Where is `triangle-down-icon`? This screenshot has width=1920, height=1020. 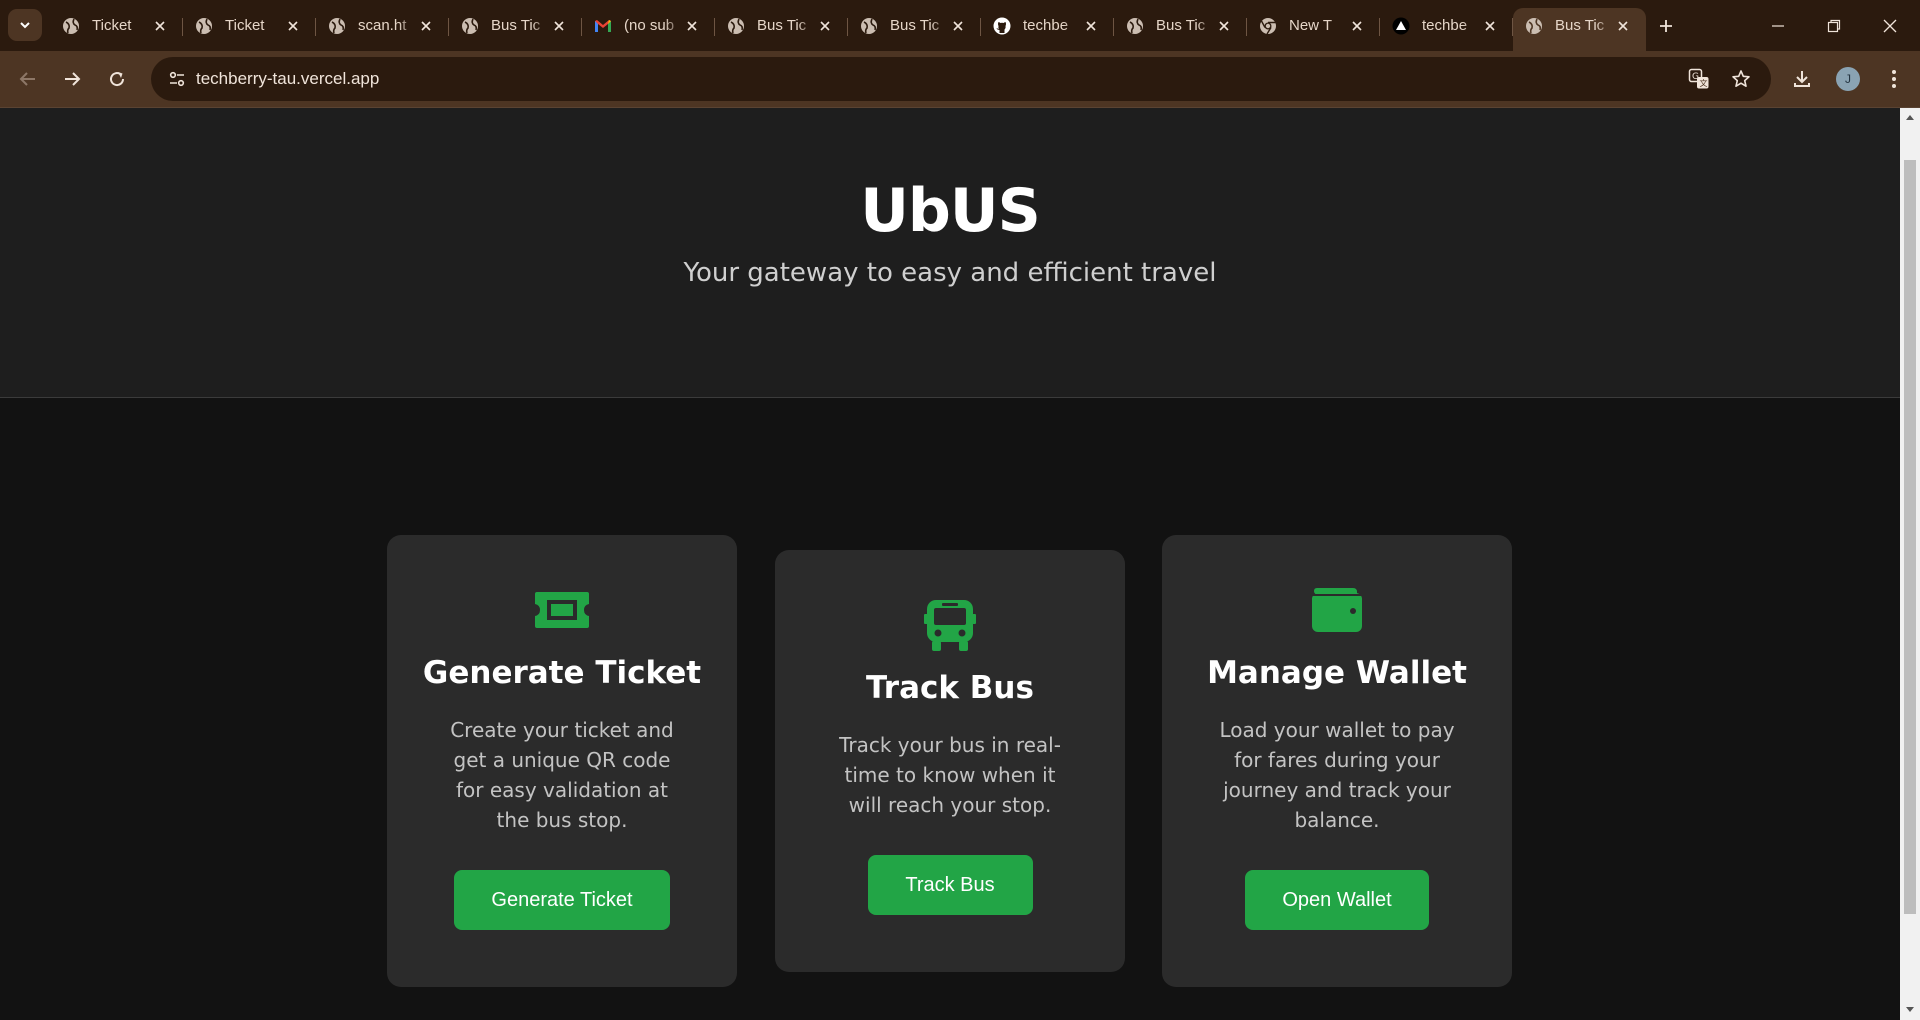
triangle-down-icon is located at coordinates (1910, 1009).